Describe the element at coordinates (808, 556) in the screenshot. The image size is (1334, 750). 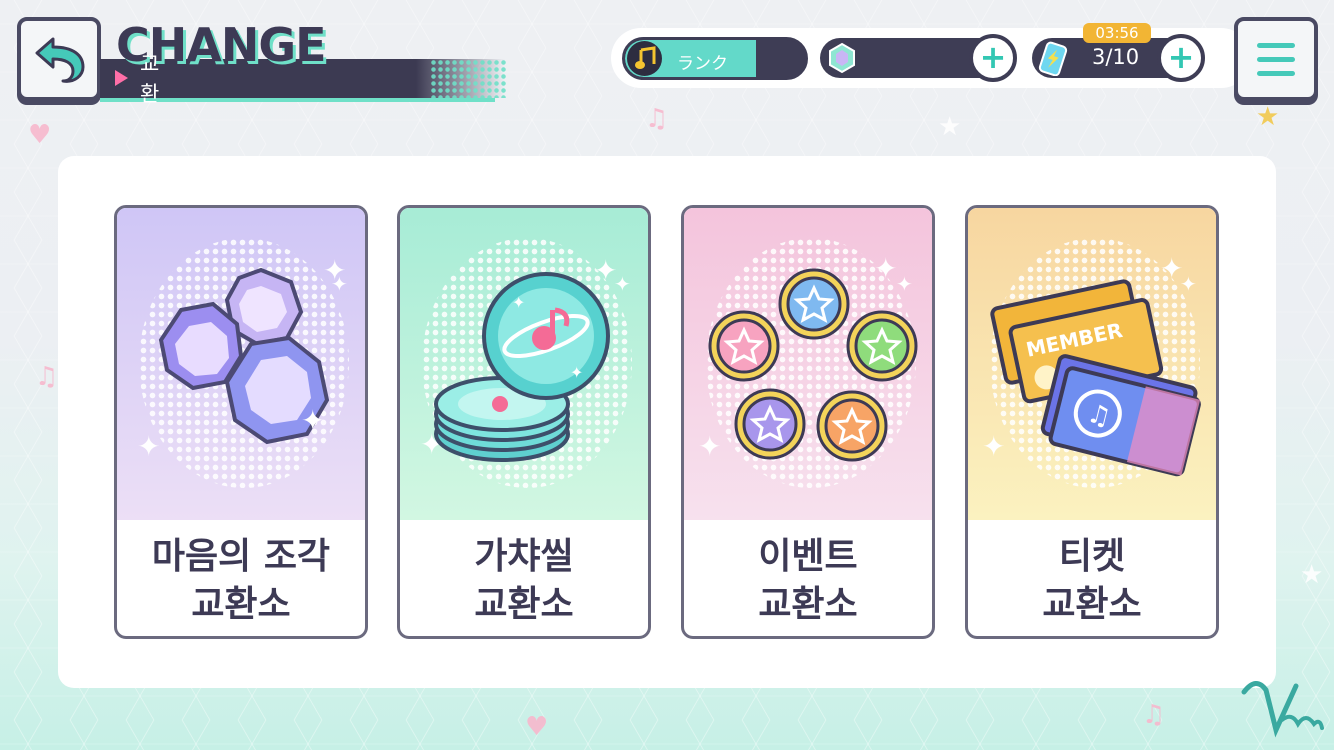
I see `card-title-line1: 이벤트` at that location.